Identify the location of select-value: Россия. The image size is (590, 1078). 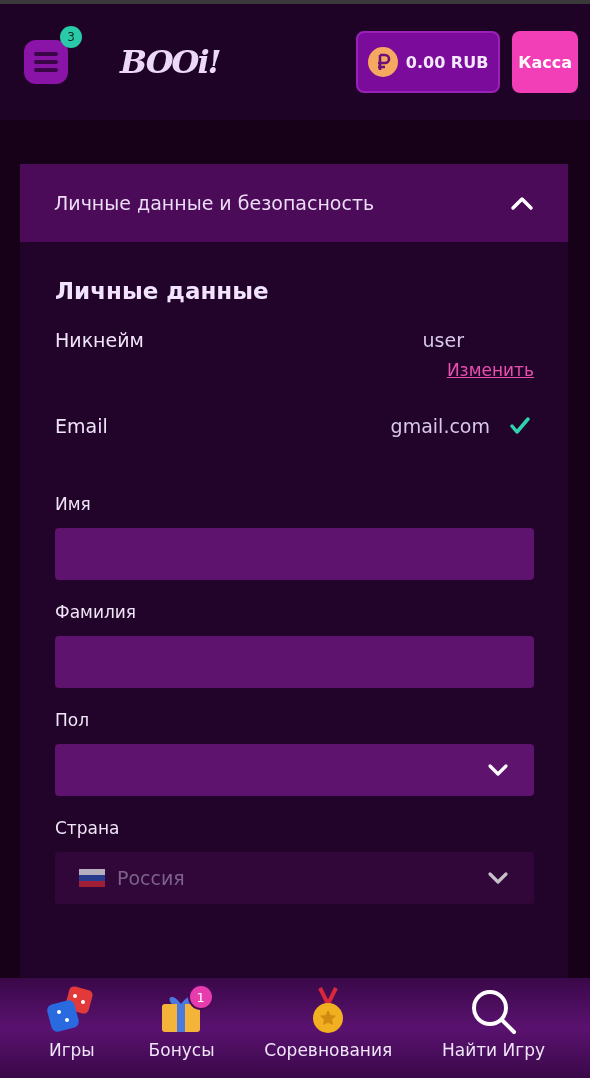
(151, 878).